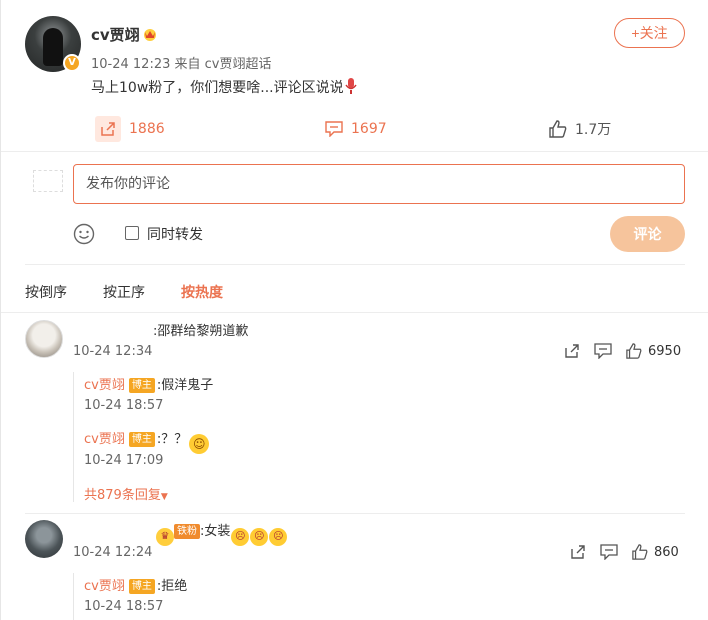 Image resolution: width=708 pixels, height=620 pixels. What do you see at coordinates (165, 537) in the screenshot?
I see `vip-crown-icon: ♛` at bounding box center [165, 537].